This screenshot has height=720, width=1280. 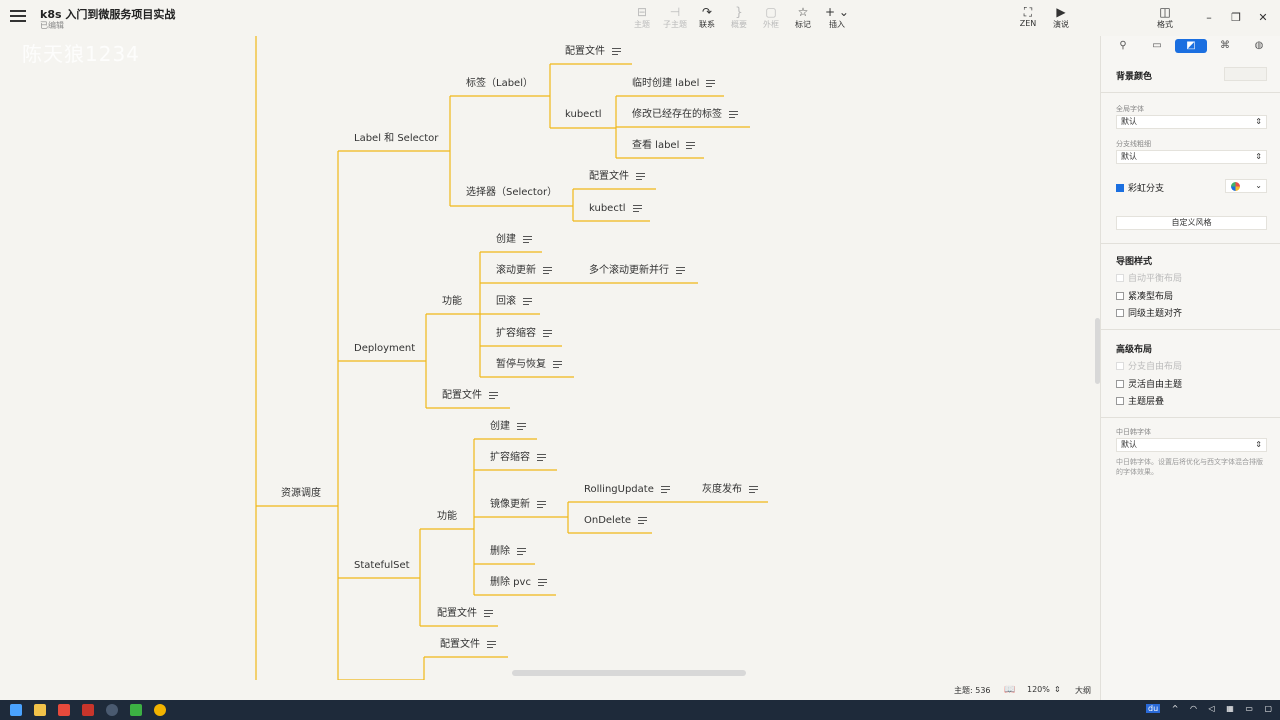 What do you see at coordinates (1175, 708) in the screenshot?
I see `tray-expand-icon: ^` at bounding box center [1175, 708].